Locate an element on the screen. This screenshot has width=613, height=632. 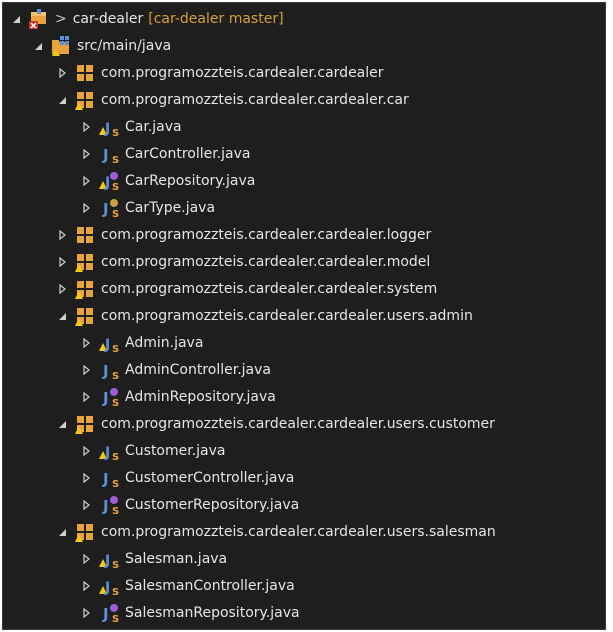
file-node: J S SalesmanController.java is located at coordinates (304, 585).